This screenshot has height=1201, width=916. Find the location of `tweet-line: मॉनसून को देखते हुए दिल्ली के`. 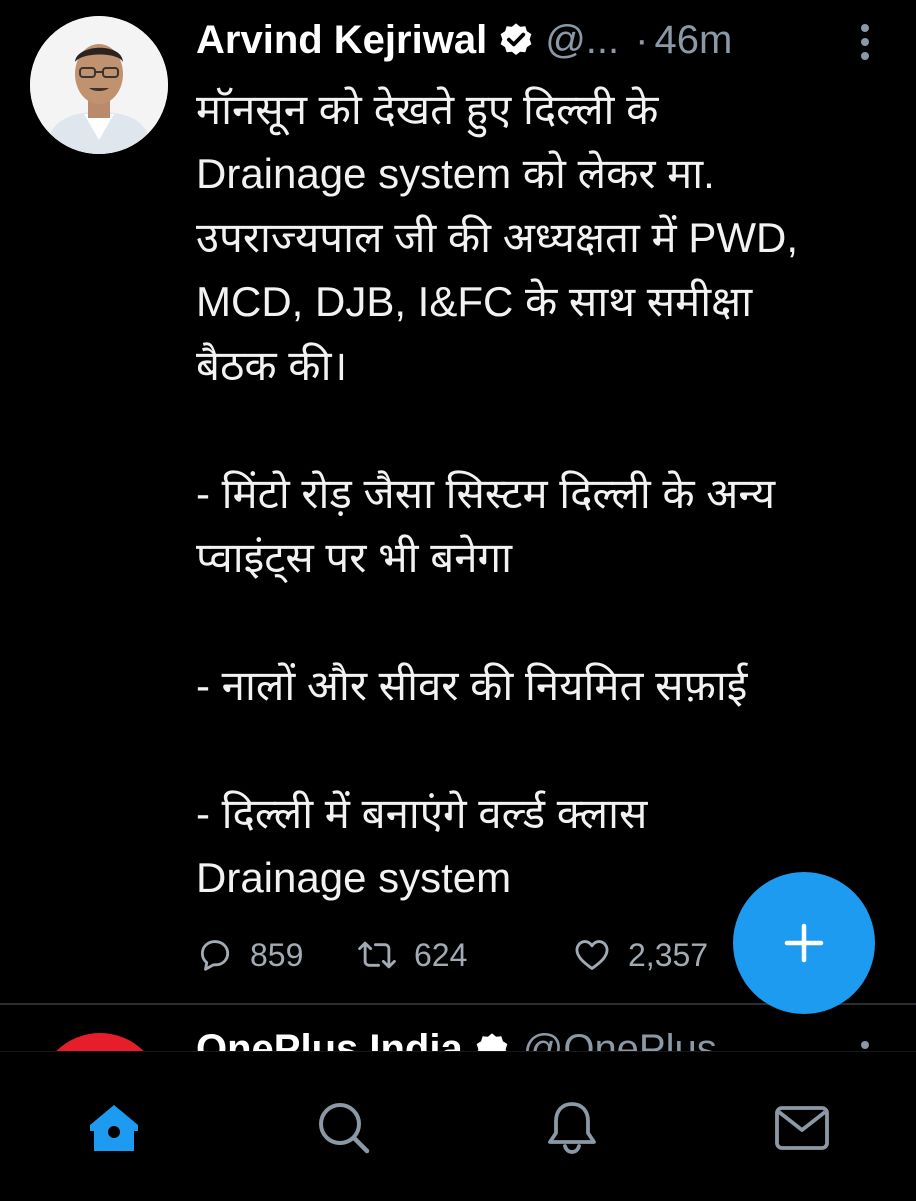

tweet-line: मॉनसून को देखते हुए दिल्ली के is located at coordinates (427, 109).